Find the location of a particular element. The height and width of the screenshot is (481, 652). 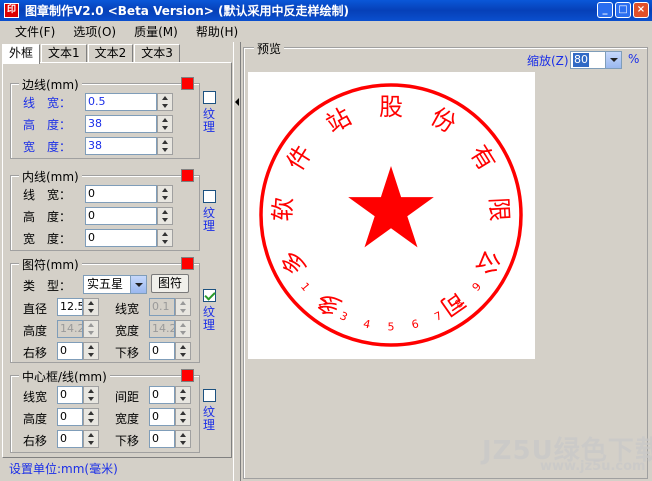

center-width-label: 宽度 is located at coordinates (127, 419).